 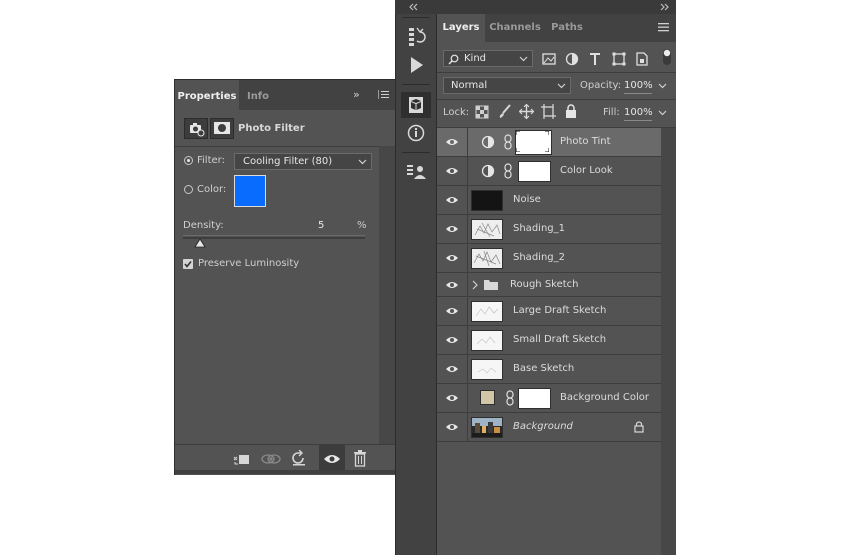 I want to click on info-icon, so click(x=416, y=133).